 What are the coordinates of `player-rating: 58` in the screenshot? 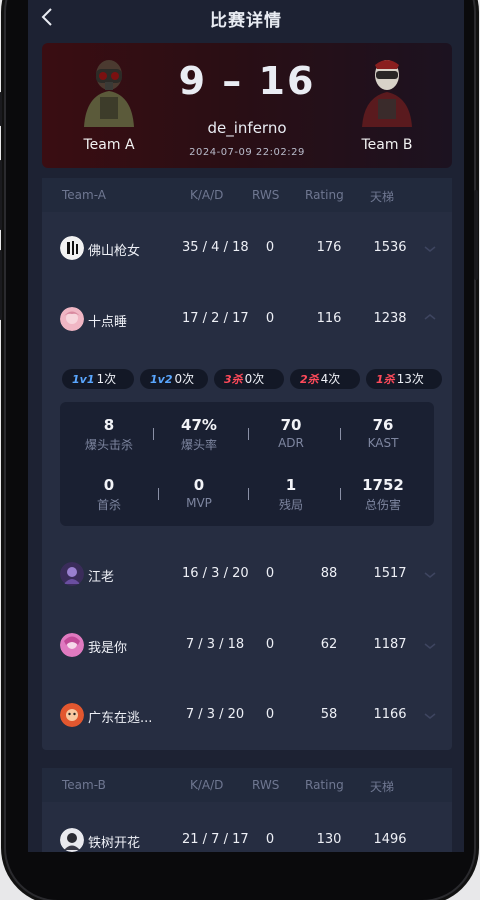 It's located at (329, 714).